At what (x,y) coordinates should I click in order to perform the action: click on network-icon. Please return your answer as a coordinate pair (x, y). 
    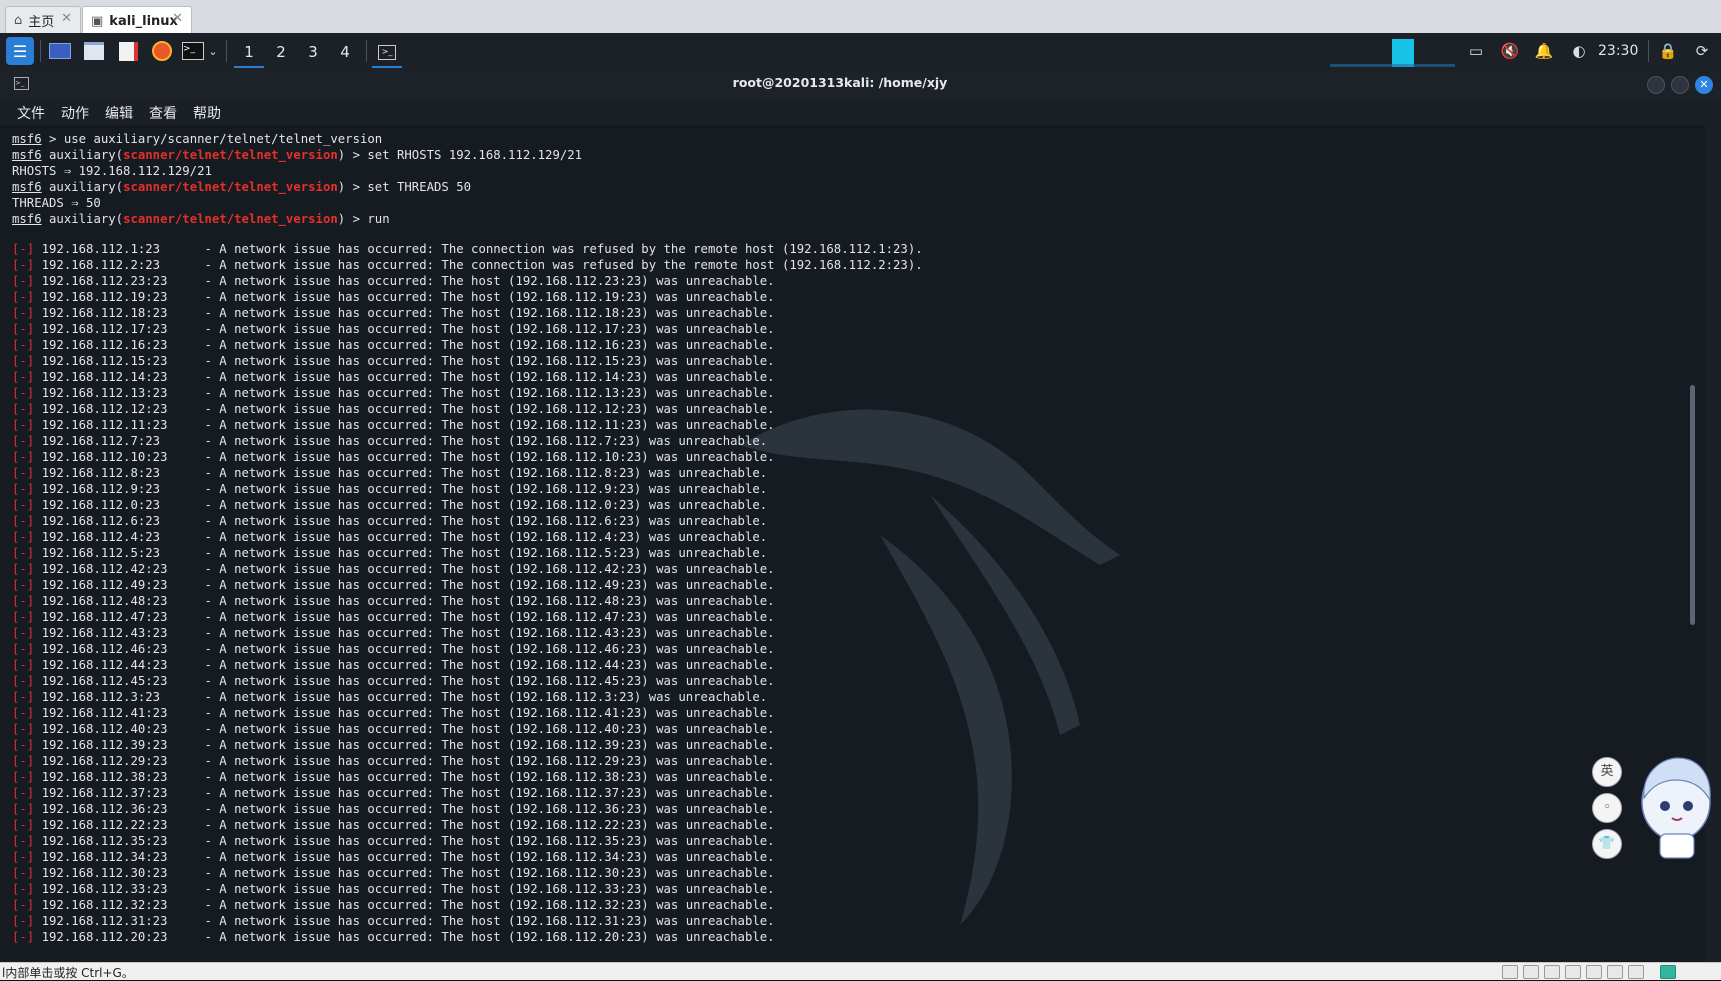
    Looking at the image, I should click on (1552, 972).